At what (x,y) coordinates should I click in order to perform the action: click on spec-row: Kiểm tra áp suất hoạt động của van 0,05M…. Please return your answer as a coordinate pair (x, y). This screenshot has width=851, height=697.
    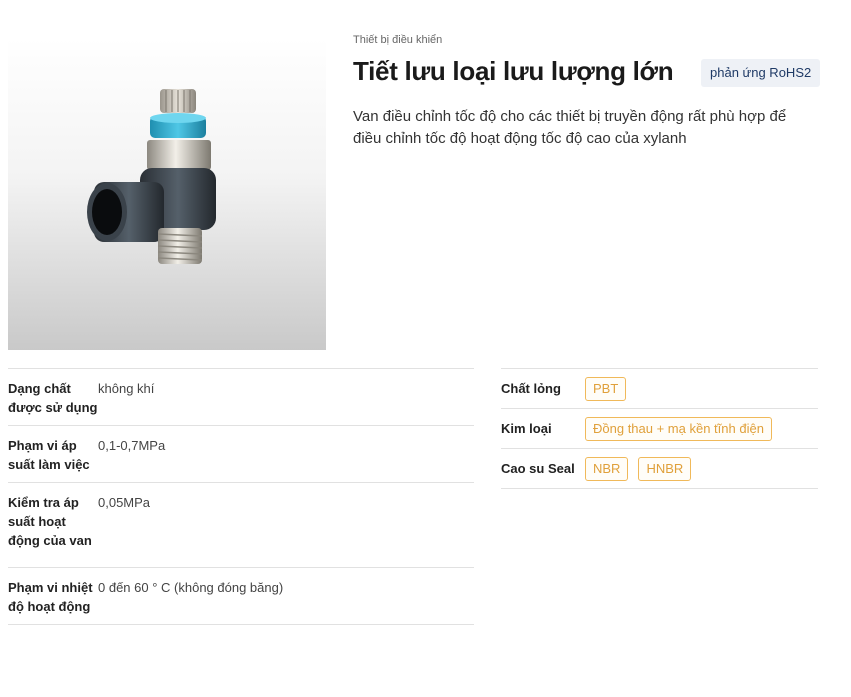
    Looking at the image, I should click on (241, 525).